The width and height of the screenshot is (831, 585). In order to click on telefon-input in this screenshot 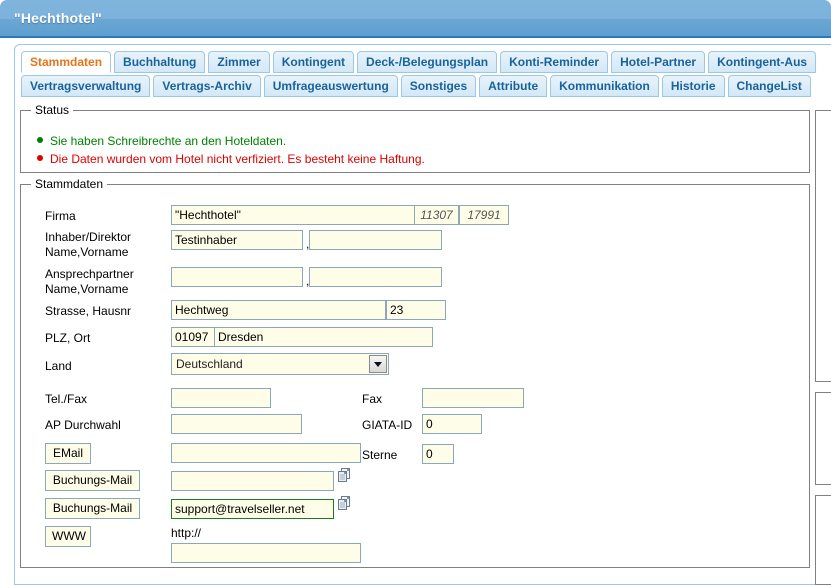, I will do `click(221, 398)`.